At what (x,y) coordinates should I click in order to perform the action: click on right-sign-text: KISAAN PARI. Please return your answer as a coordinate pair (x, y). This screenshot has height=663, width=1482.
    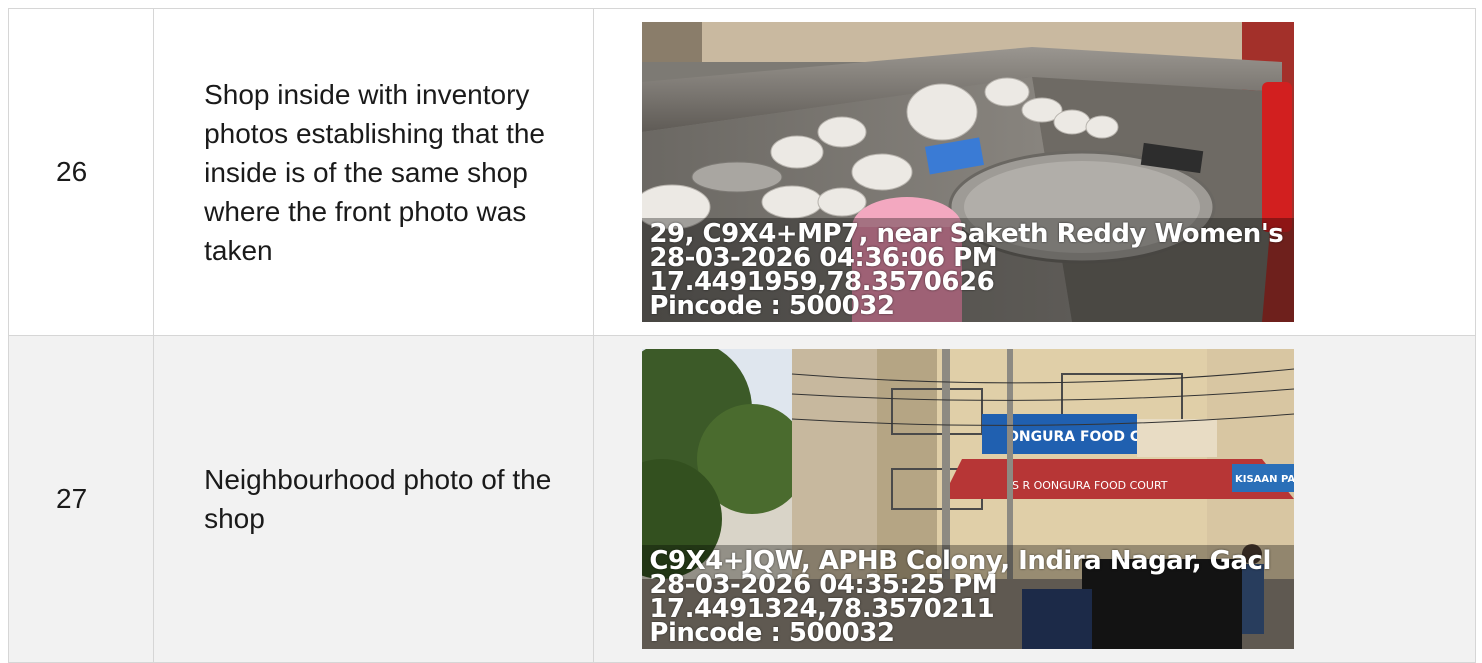
    Looking at the image, I should click on (1264, 479).